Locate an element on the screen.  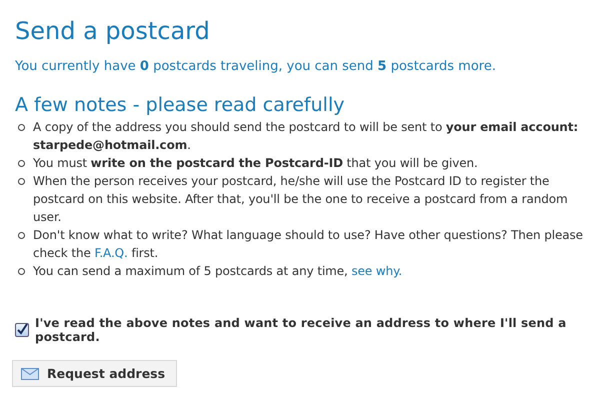
note-text: Don't know what to write? What language should to use? Have other questions? Then please check the F.A.Q. first. is located at coordinates (308, 244).